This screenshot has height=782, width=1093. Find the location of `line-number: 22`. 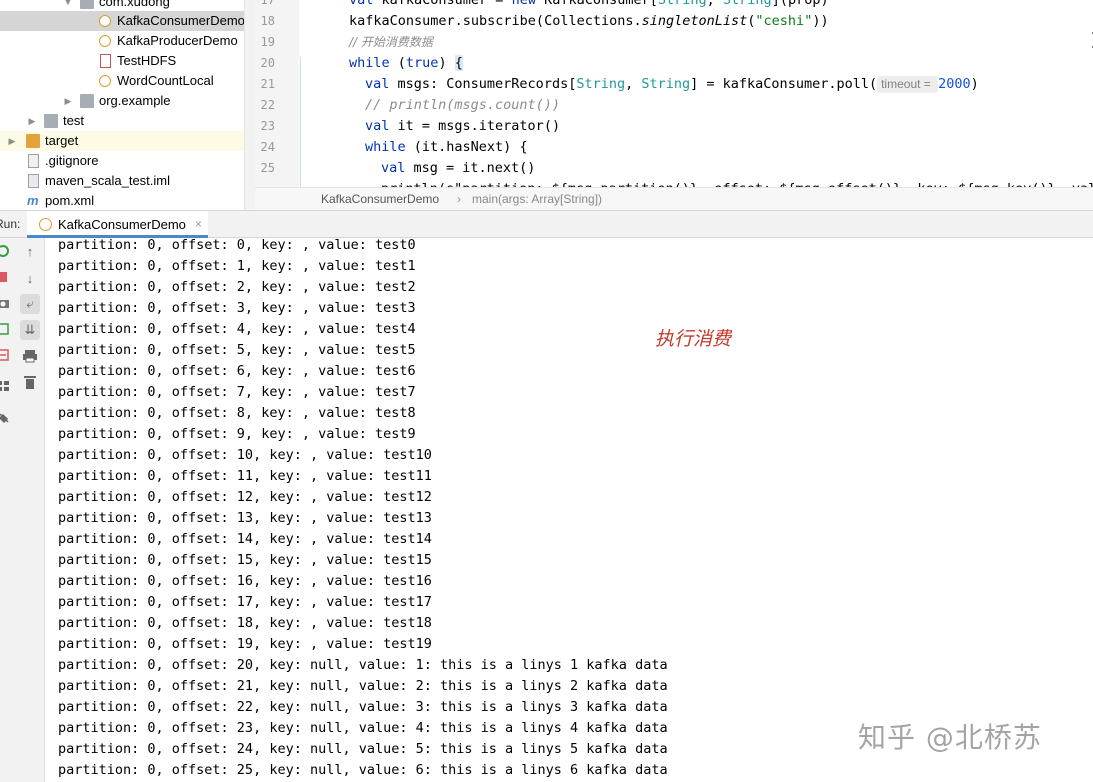

line-number: 22 is located at coordinates (267, 105).